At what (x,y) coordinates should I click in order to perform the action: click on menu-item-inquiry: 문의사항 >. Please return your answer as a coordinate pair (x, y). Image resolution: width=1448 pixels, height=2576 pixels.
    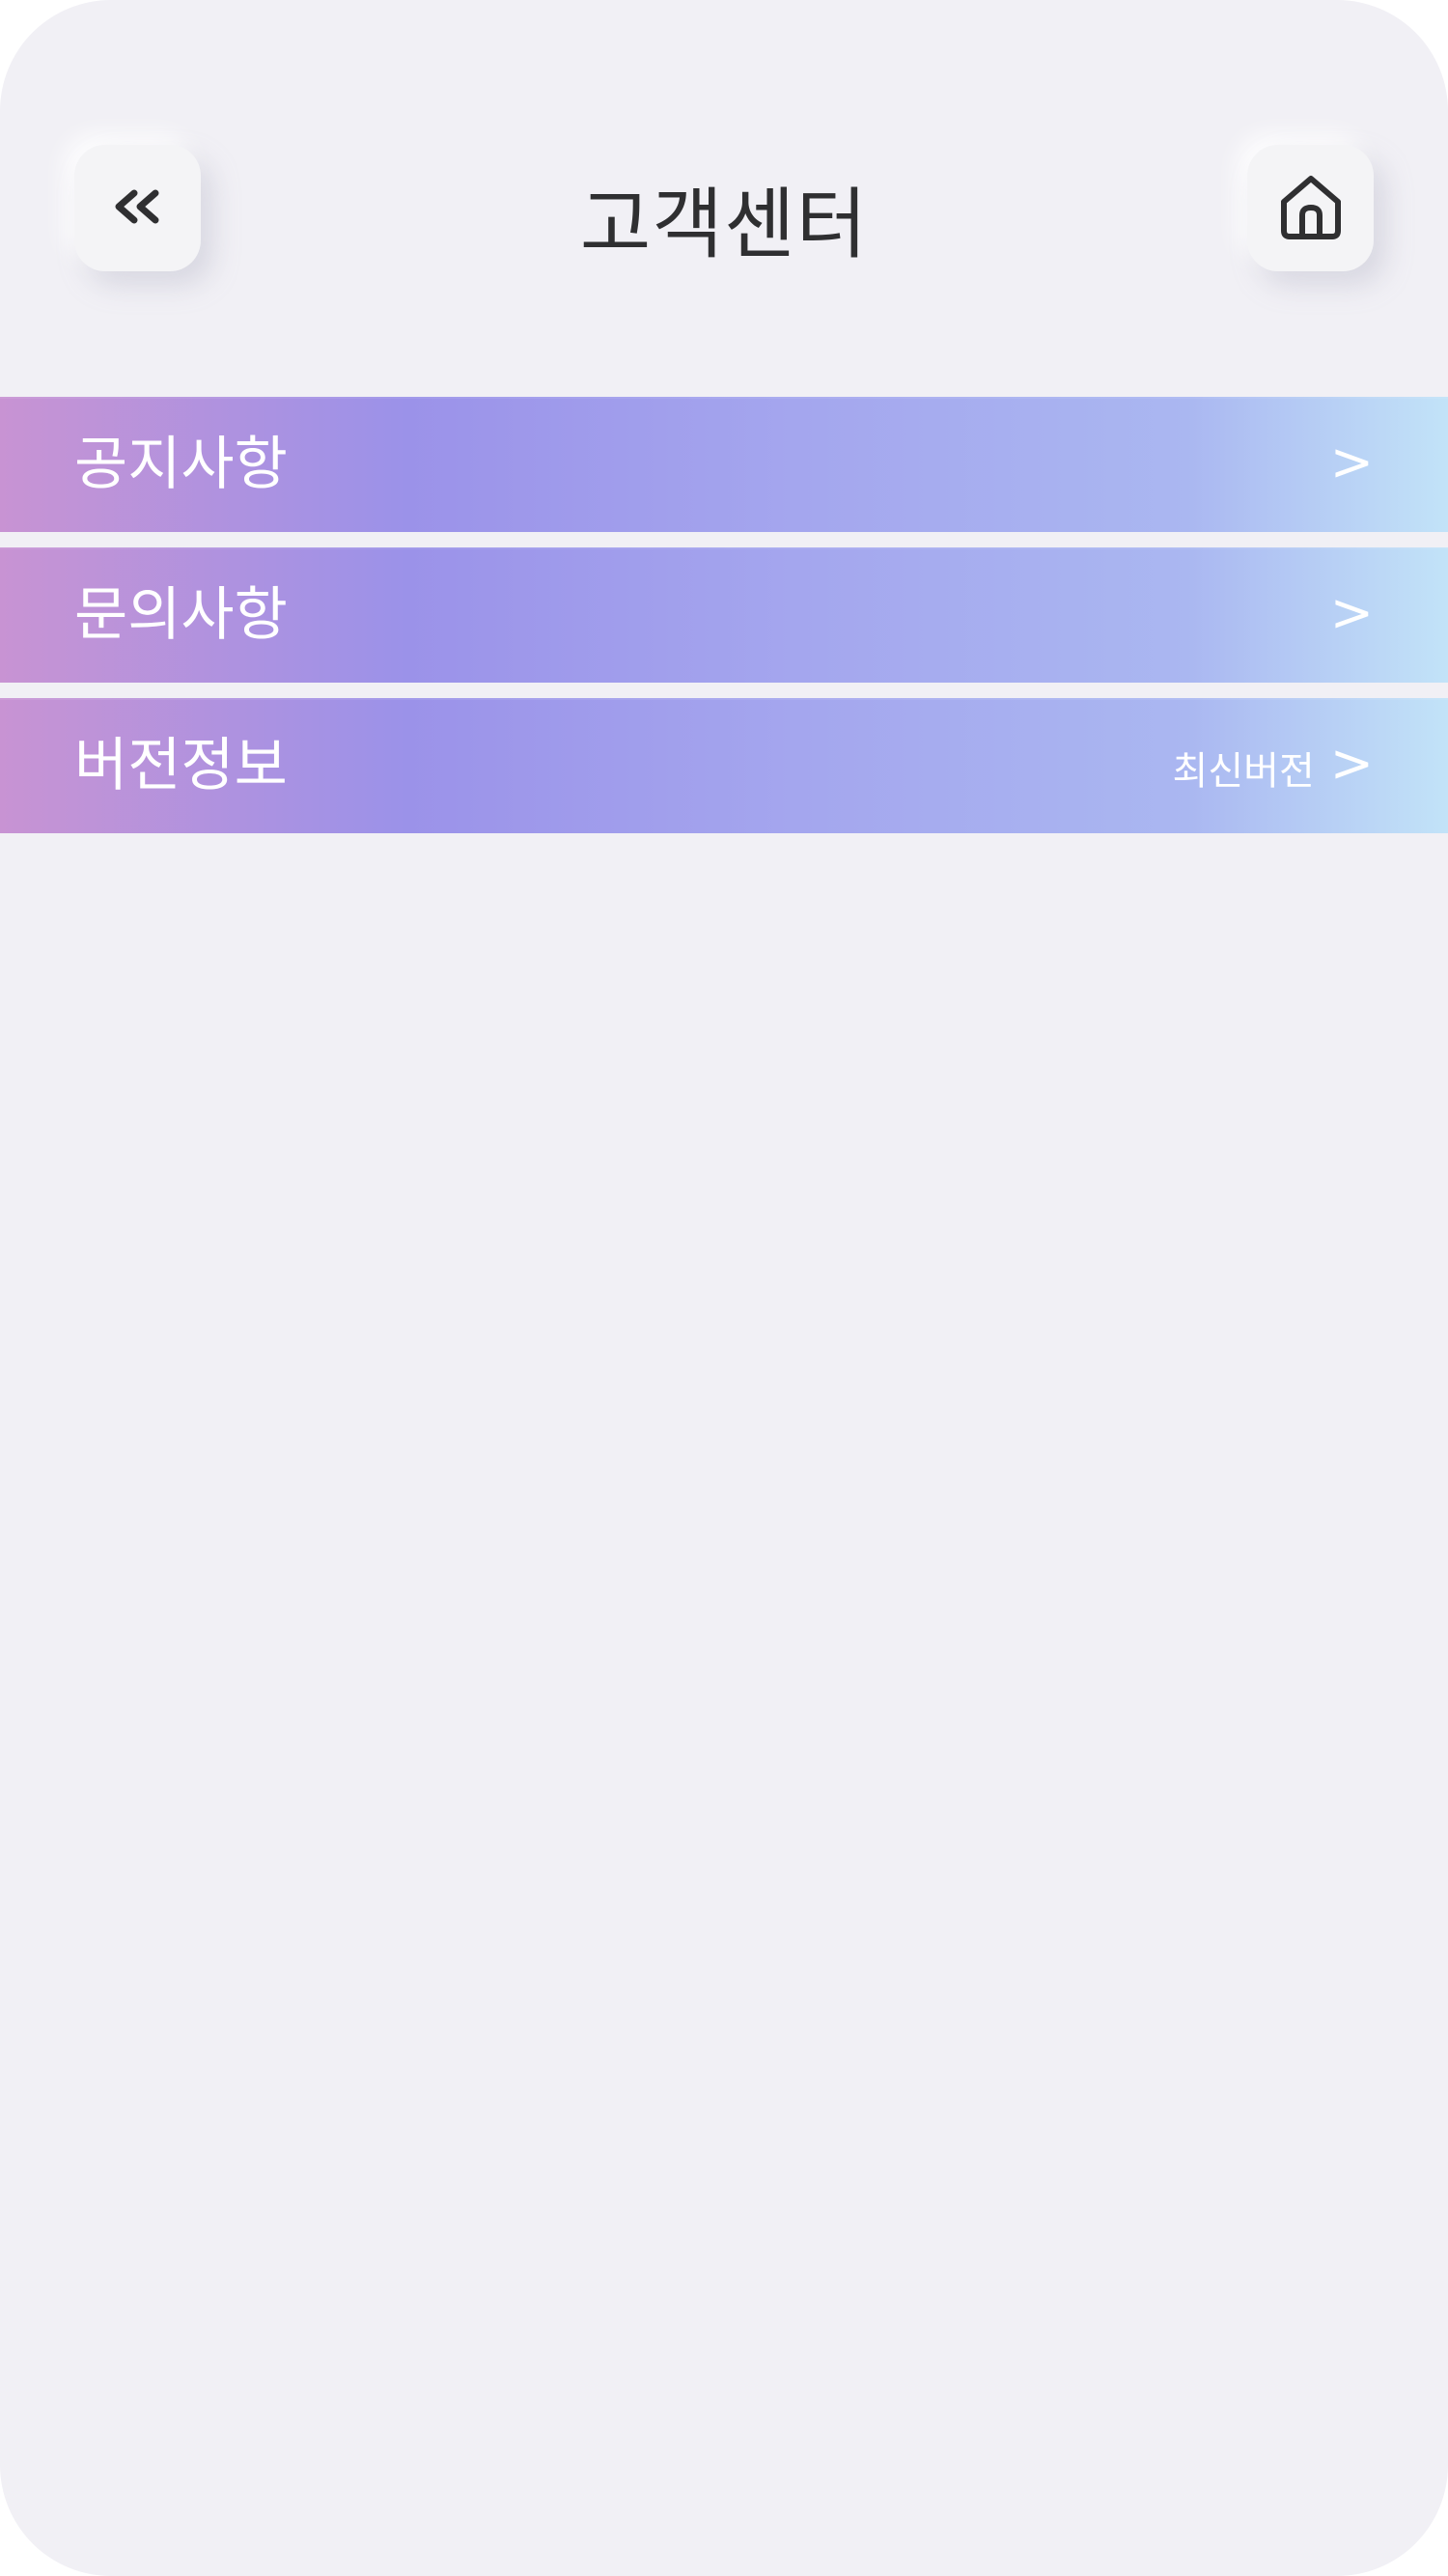
    Looking at the image, I should click on (724, 615).